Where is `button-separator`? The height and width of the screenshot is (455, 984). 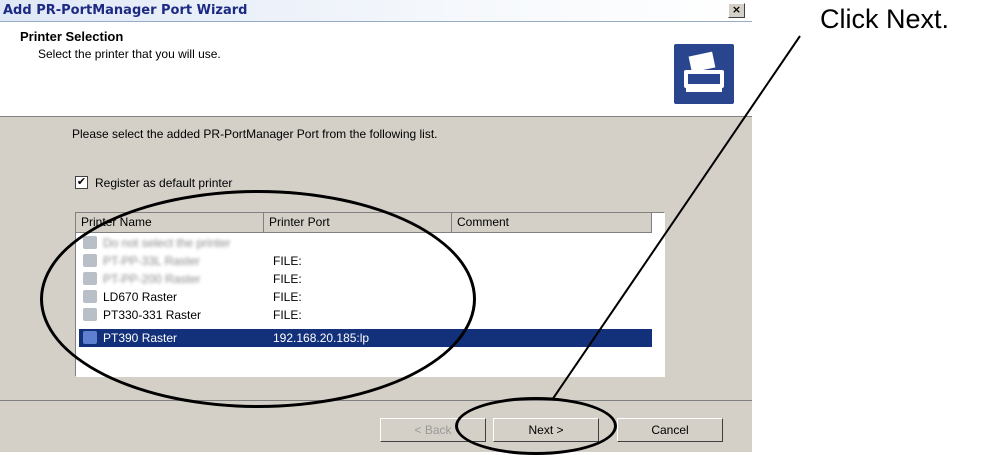
button-separator is located at coordinates (376, 400).